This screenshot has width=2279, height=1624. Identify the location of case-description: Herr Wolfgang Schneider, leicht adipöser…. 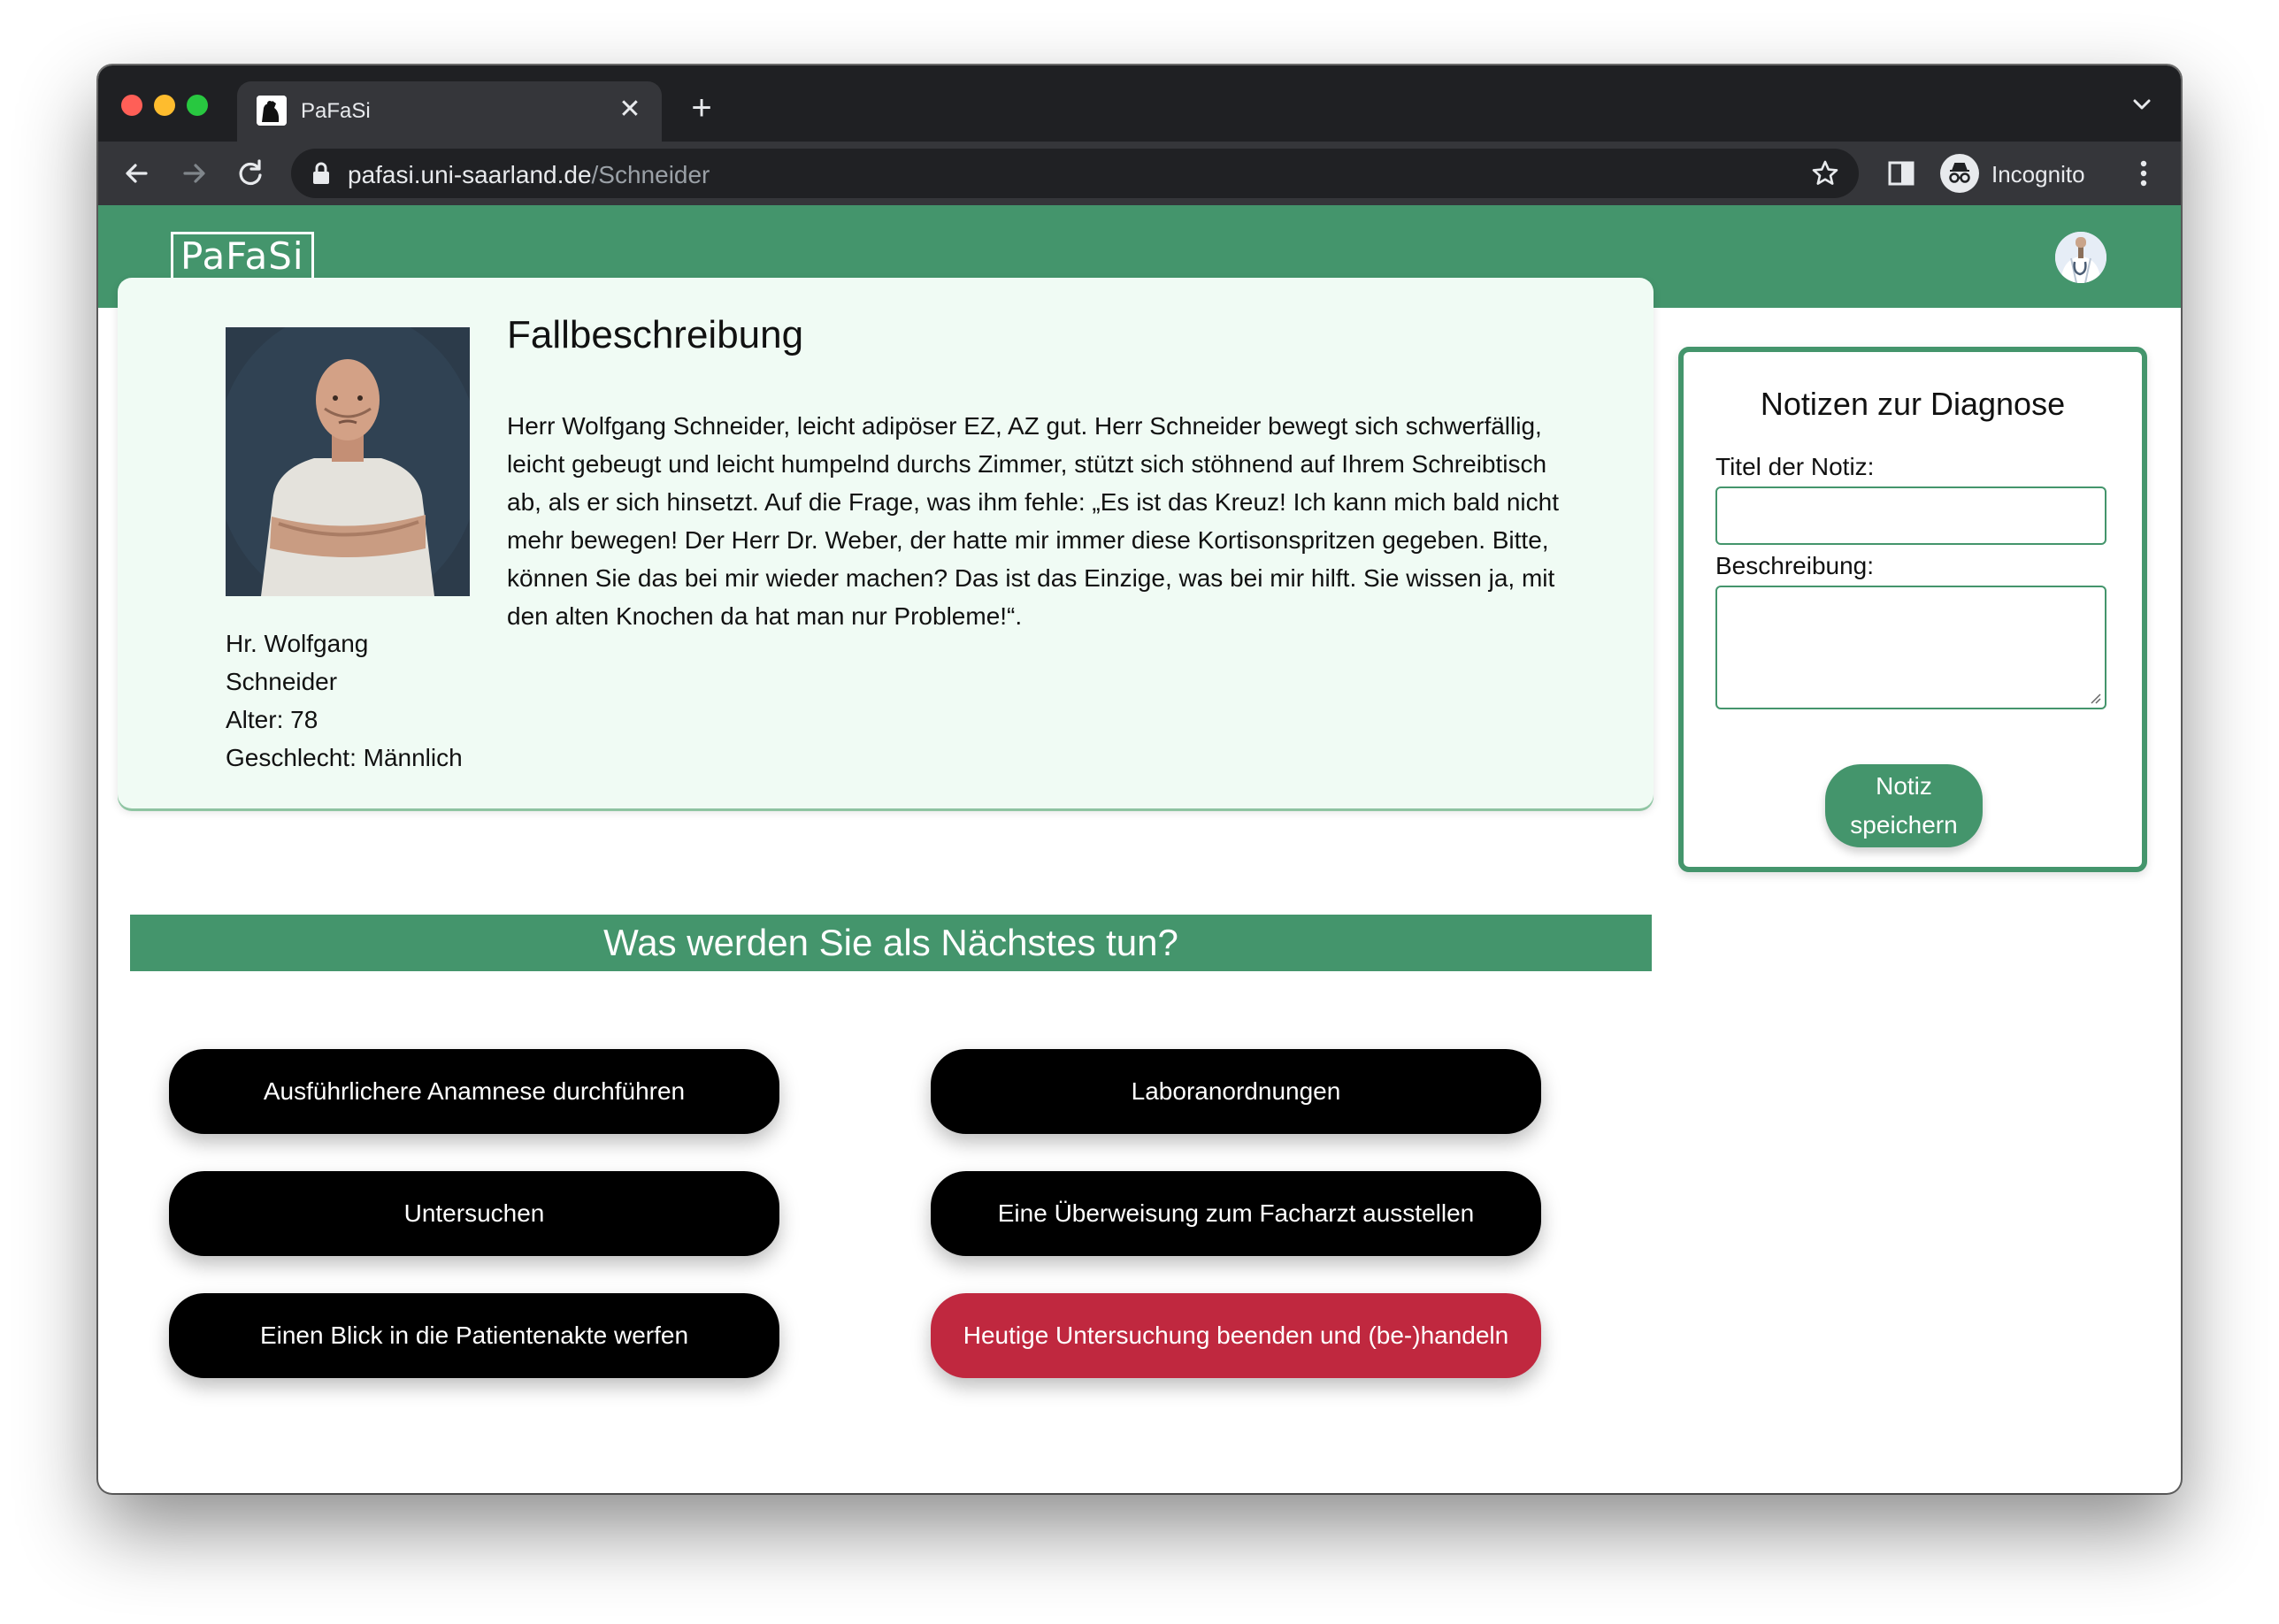
(1033, 521).